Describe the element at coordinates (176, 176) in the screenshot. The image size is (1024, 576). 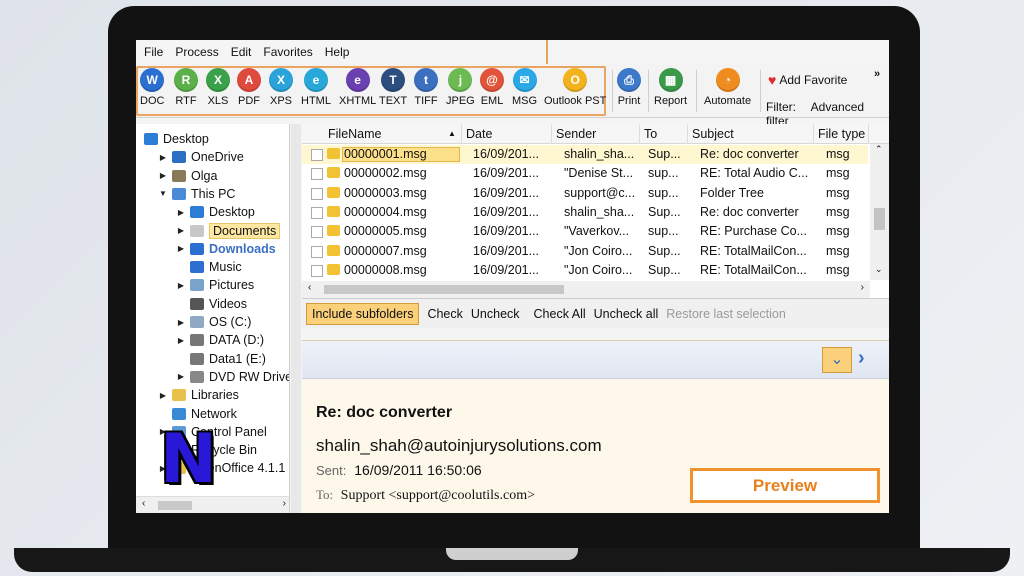
I see `tree-item: ▶ Olga` at that location.